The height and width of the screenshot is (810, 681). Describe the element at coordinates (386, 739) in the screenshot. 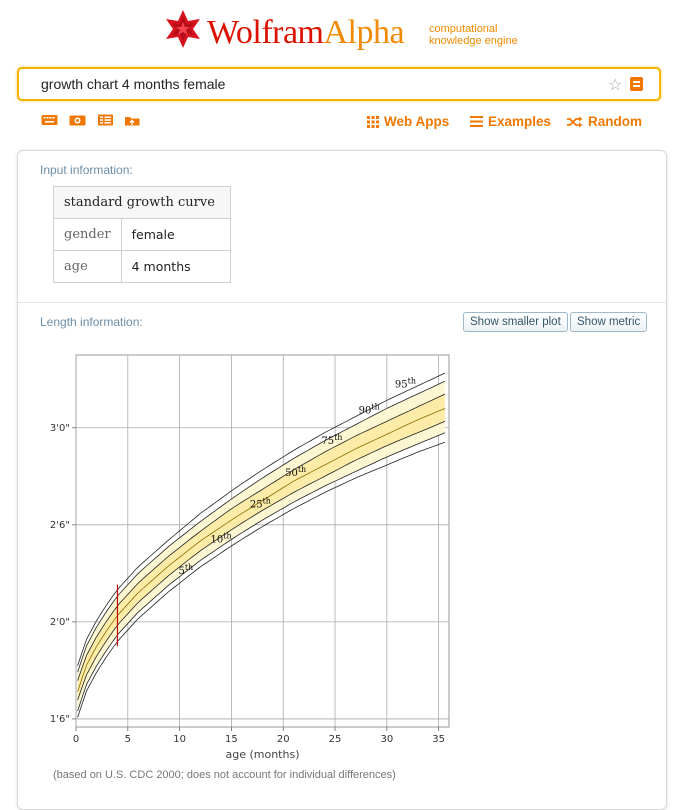

I see `x-tick-label: 30` at that location.